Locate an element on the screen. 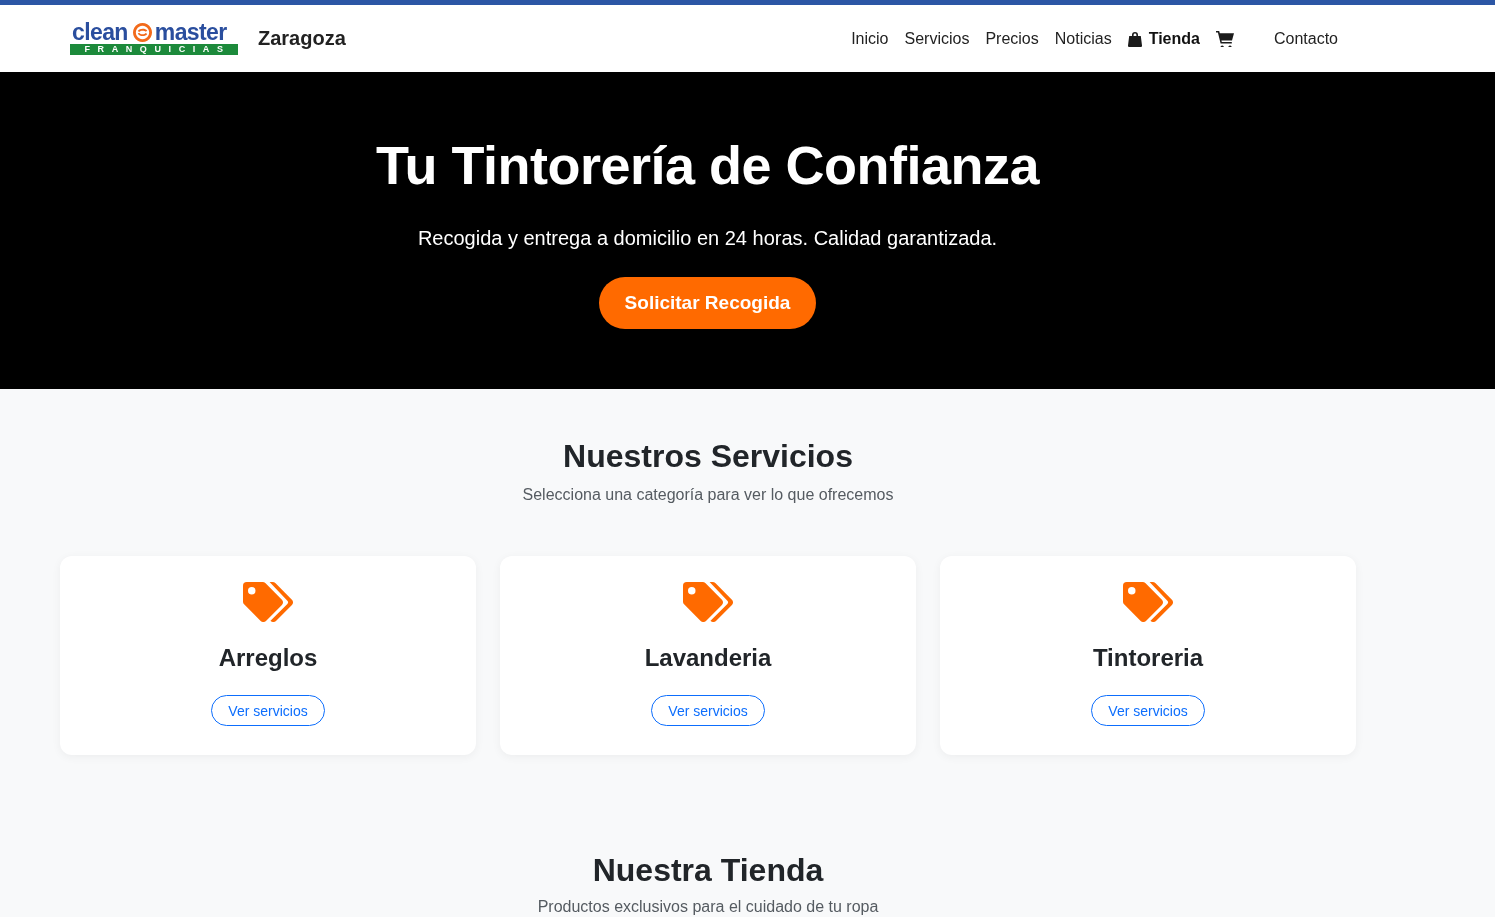 This screenshot has height=917, width=1495. card-title: Lavanderia is located at coordinates (708, 657).